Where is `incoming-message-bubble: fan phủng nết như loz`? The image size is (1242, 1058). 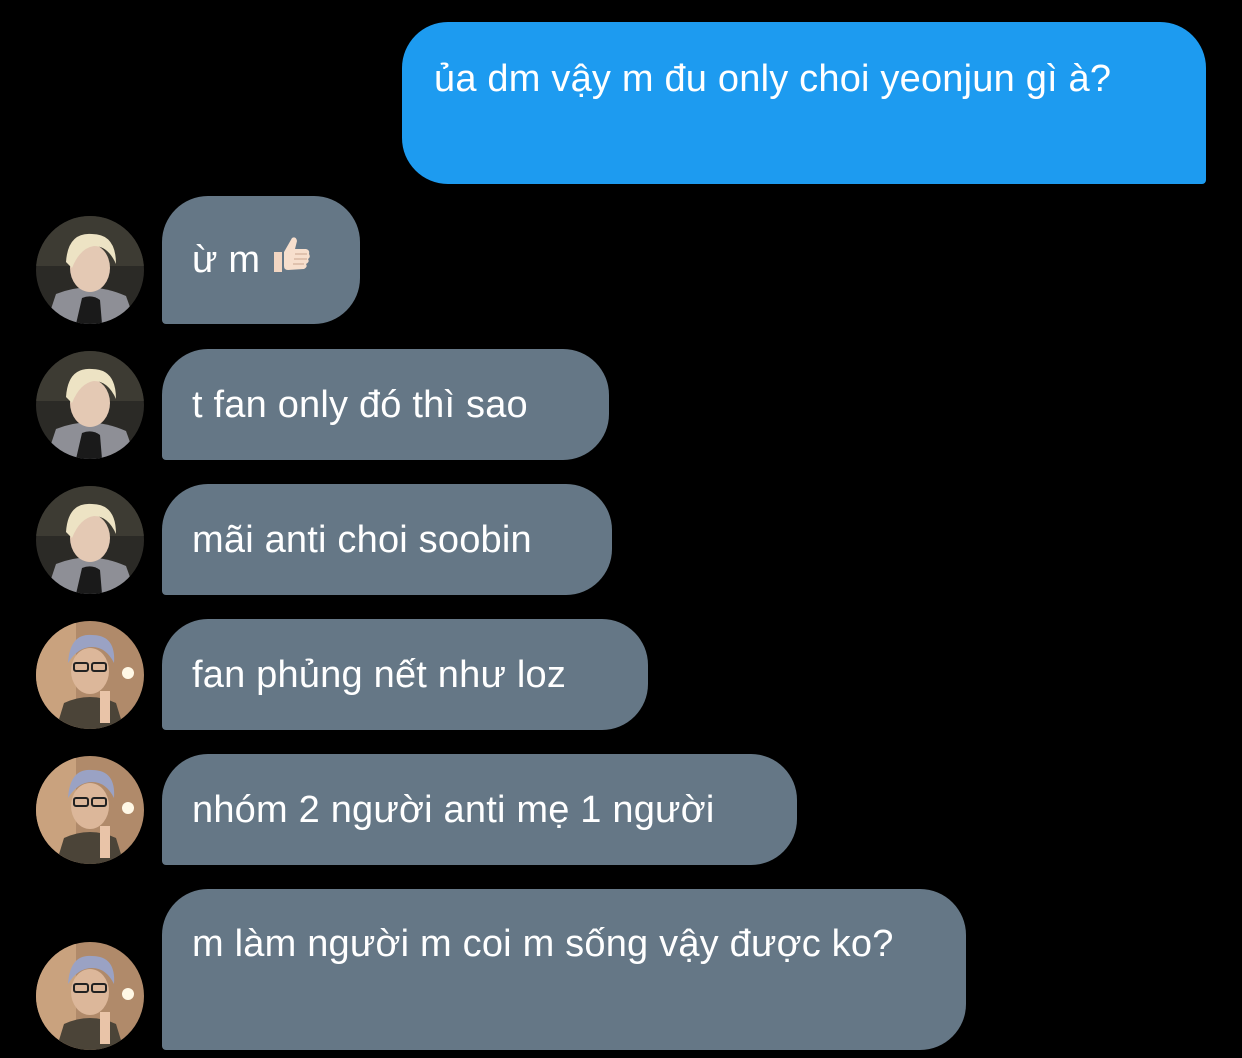 incoming-message-bubble: fan phủng nết như loz is located at coordinates (405, 674).